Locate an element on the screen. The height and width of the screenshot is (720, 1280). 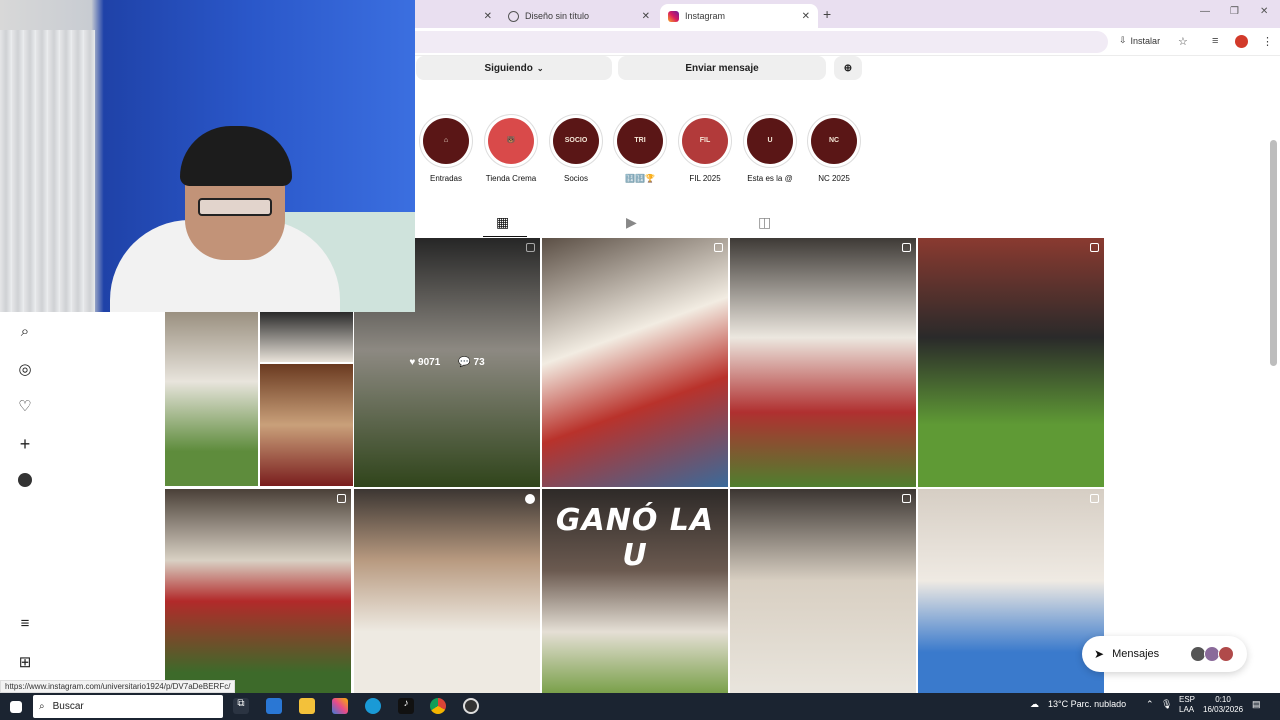
highlight-esta-es-la-u: U Esta es la @ is located at coordinates (770, 148).